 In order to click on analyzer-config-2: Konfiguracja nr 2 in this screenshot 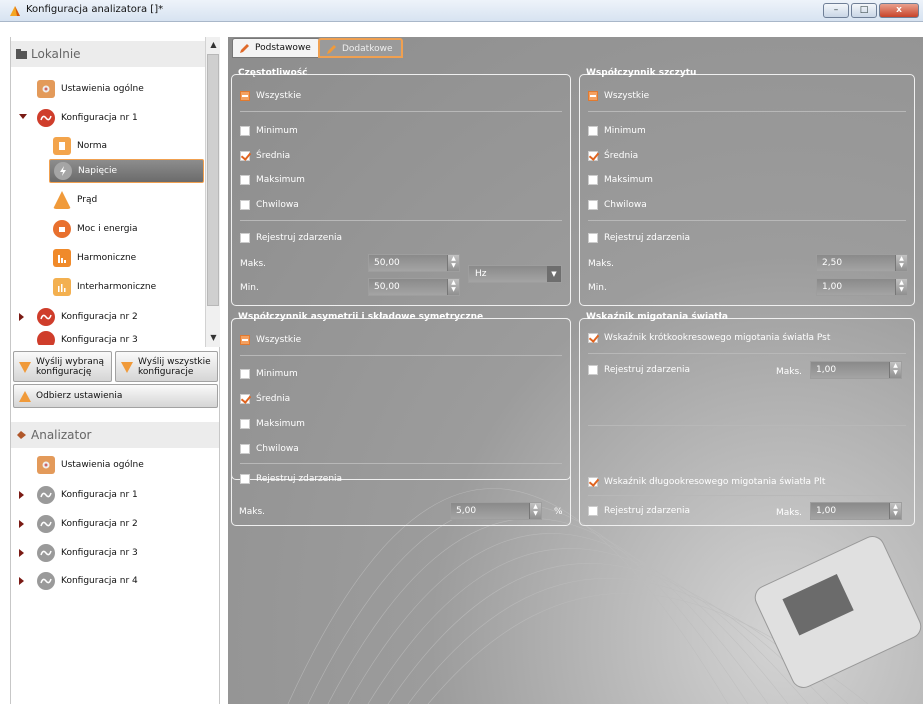, I will do `click(78, 524)`.